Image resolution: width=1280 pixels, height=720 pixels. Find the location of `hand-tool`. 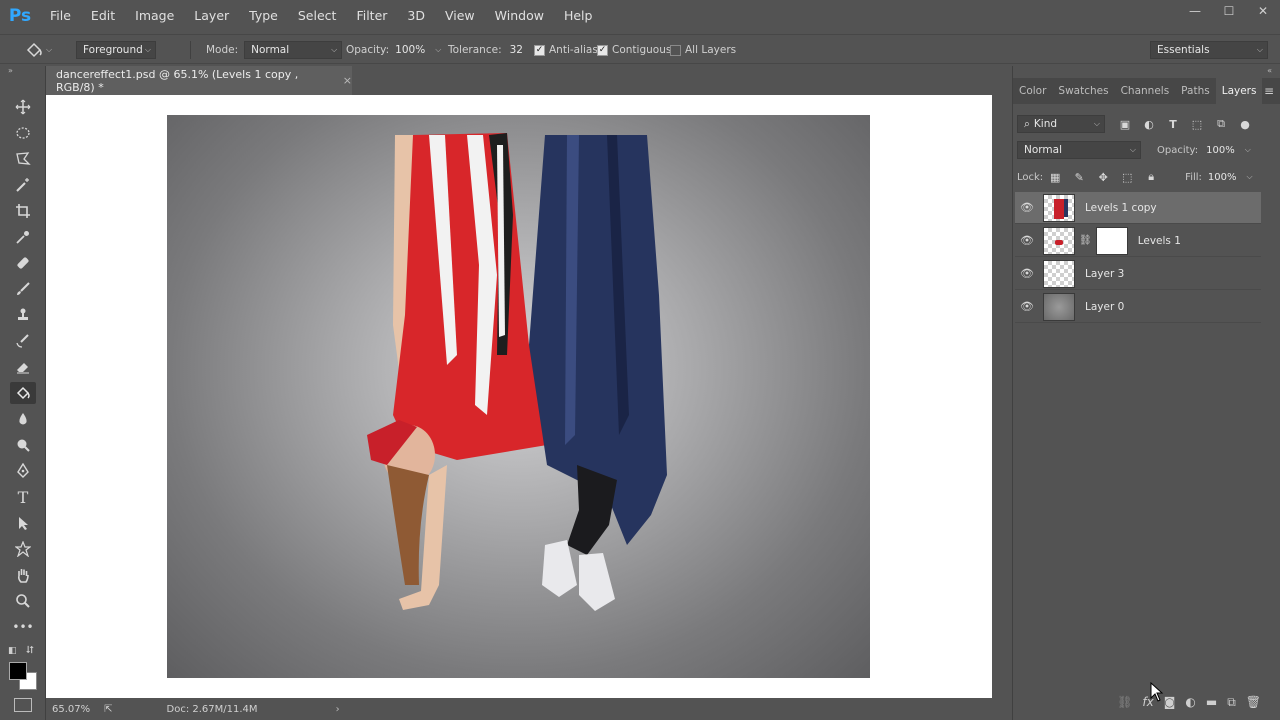

hand-tool is located at coordinates (23, 575).